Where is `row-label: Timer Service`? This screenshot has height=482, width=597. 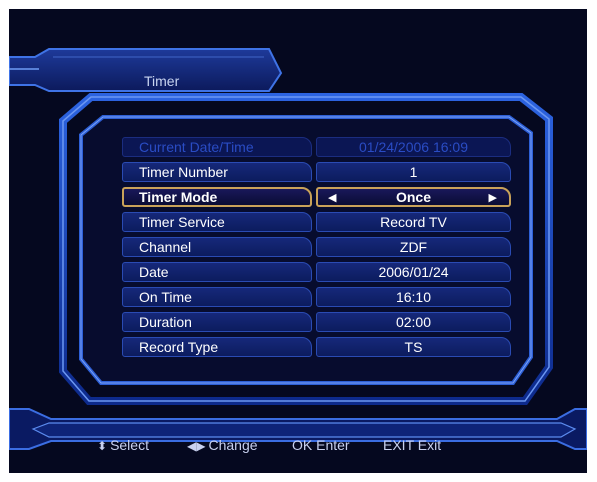 row-label: Timer Service is located at coordinates (217, 222).